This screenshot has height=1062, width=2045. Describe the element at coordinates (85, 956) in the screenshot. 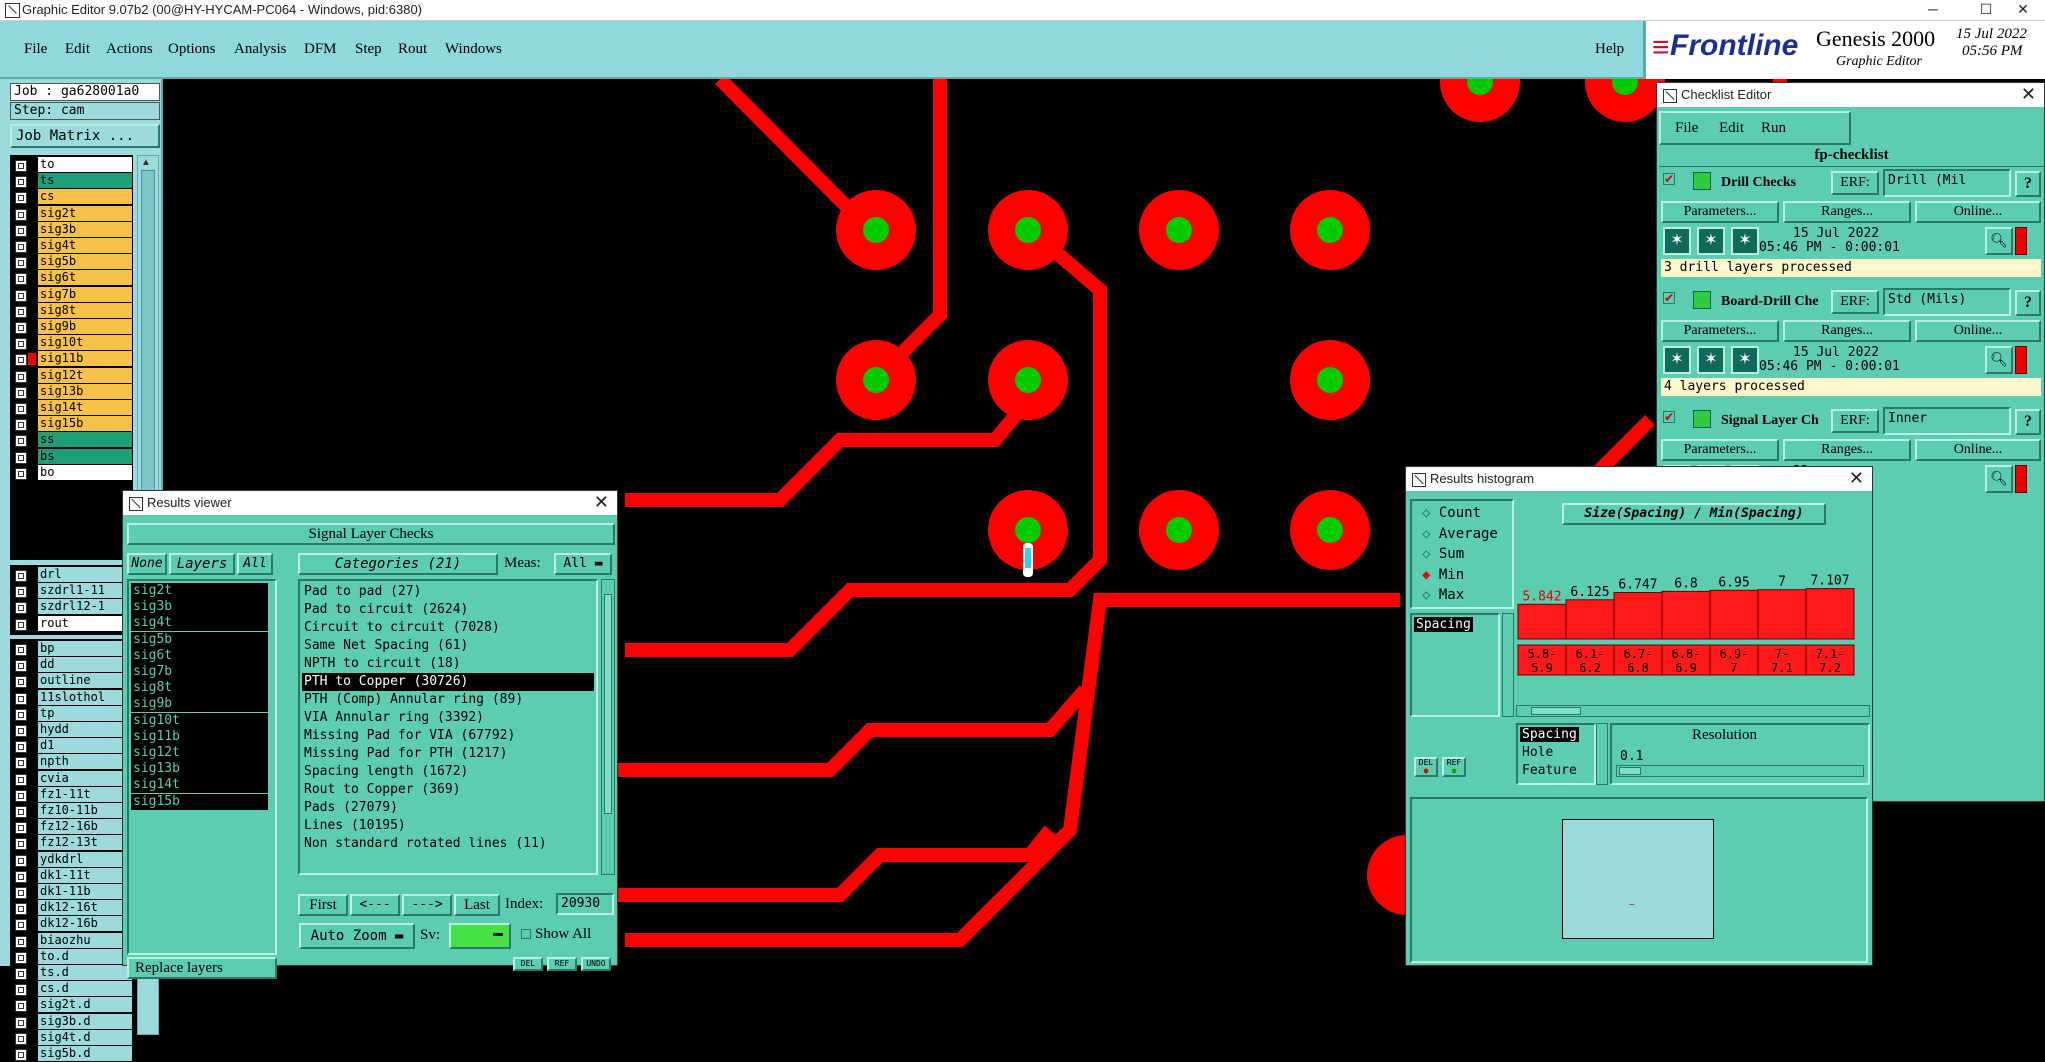

I see `layer-name: to.d` at that location.